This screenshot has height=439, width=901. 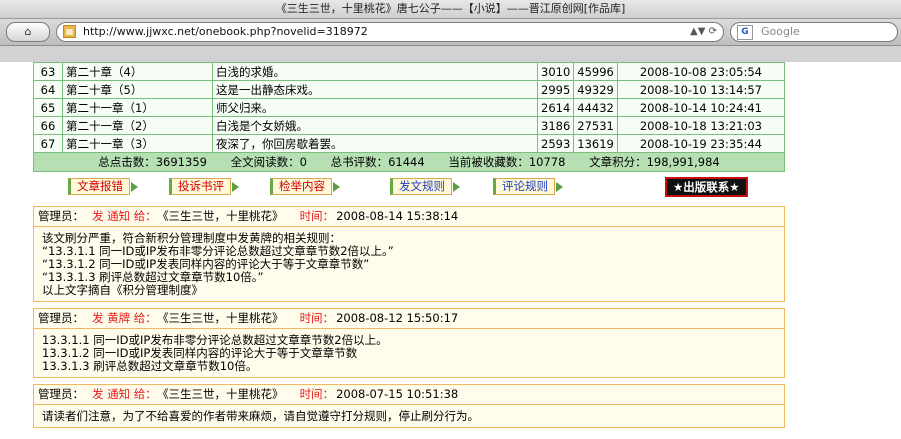 I want to click on chapter-click-count: 45996, so click(x=595, y=71).